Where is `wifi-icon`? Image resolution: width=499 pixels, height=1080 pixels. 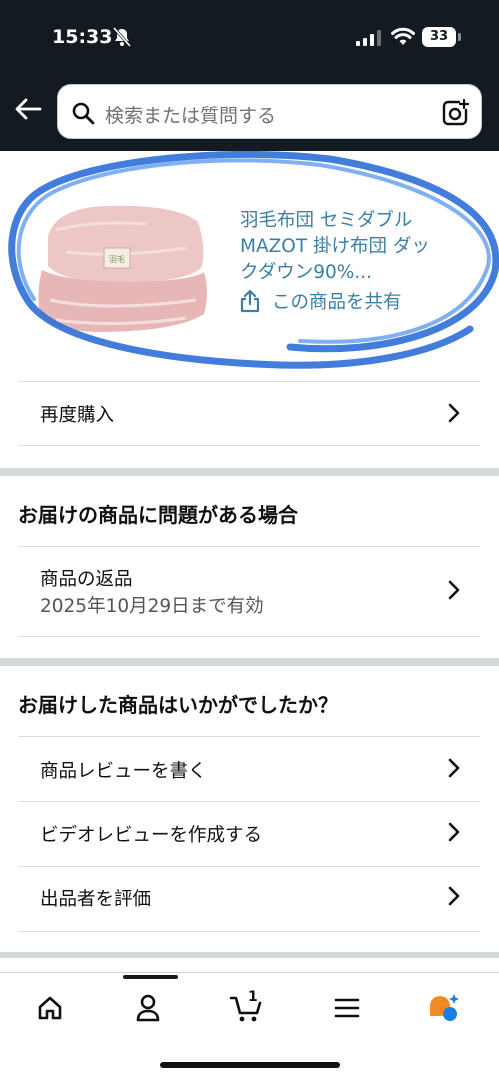 wifi-icon is located at coordinates (403, 36).